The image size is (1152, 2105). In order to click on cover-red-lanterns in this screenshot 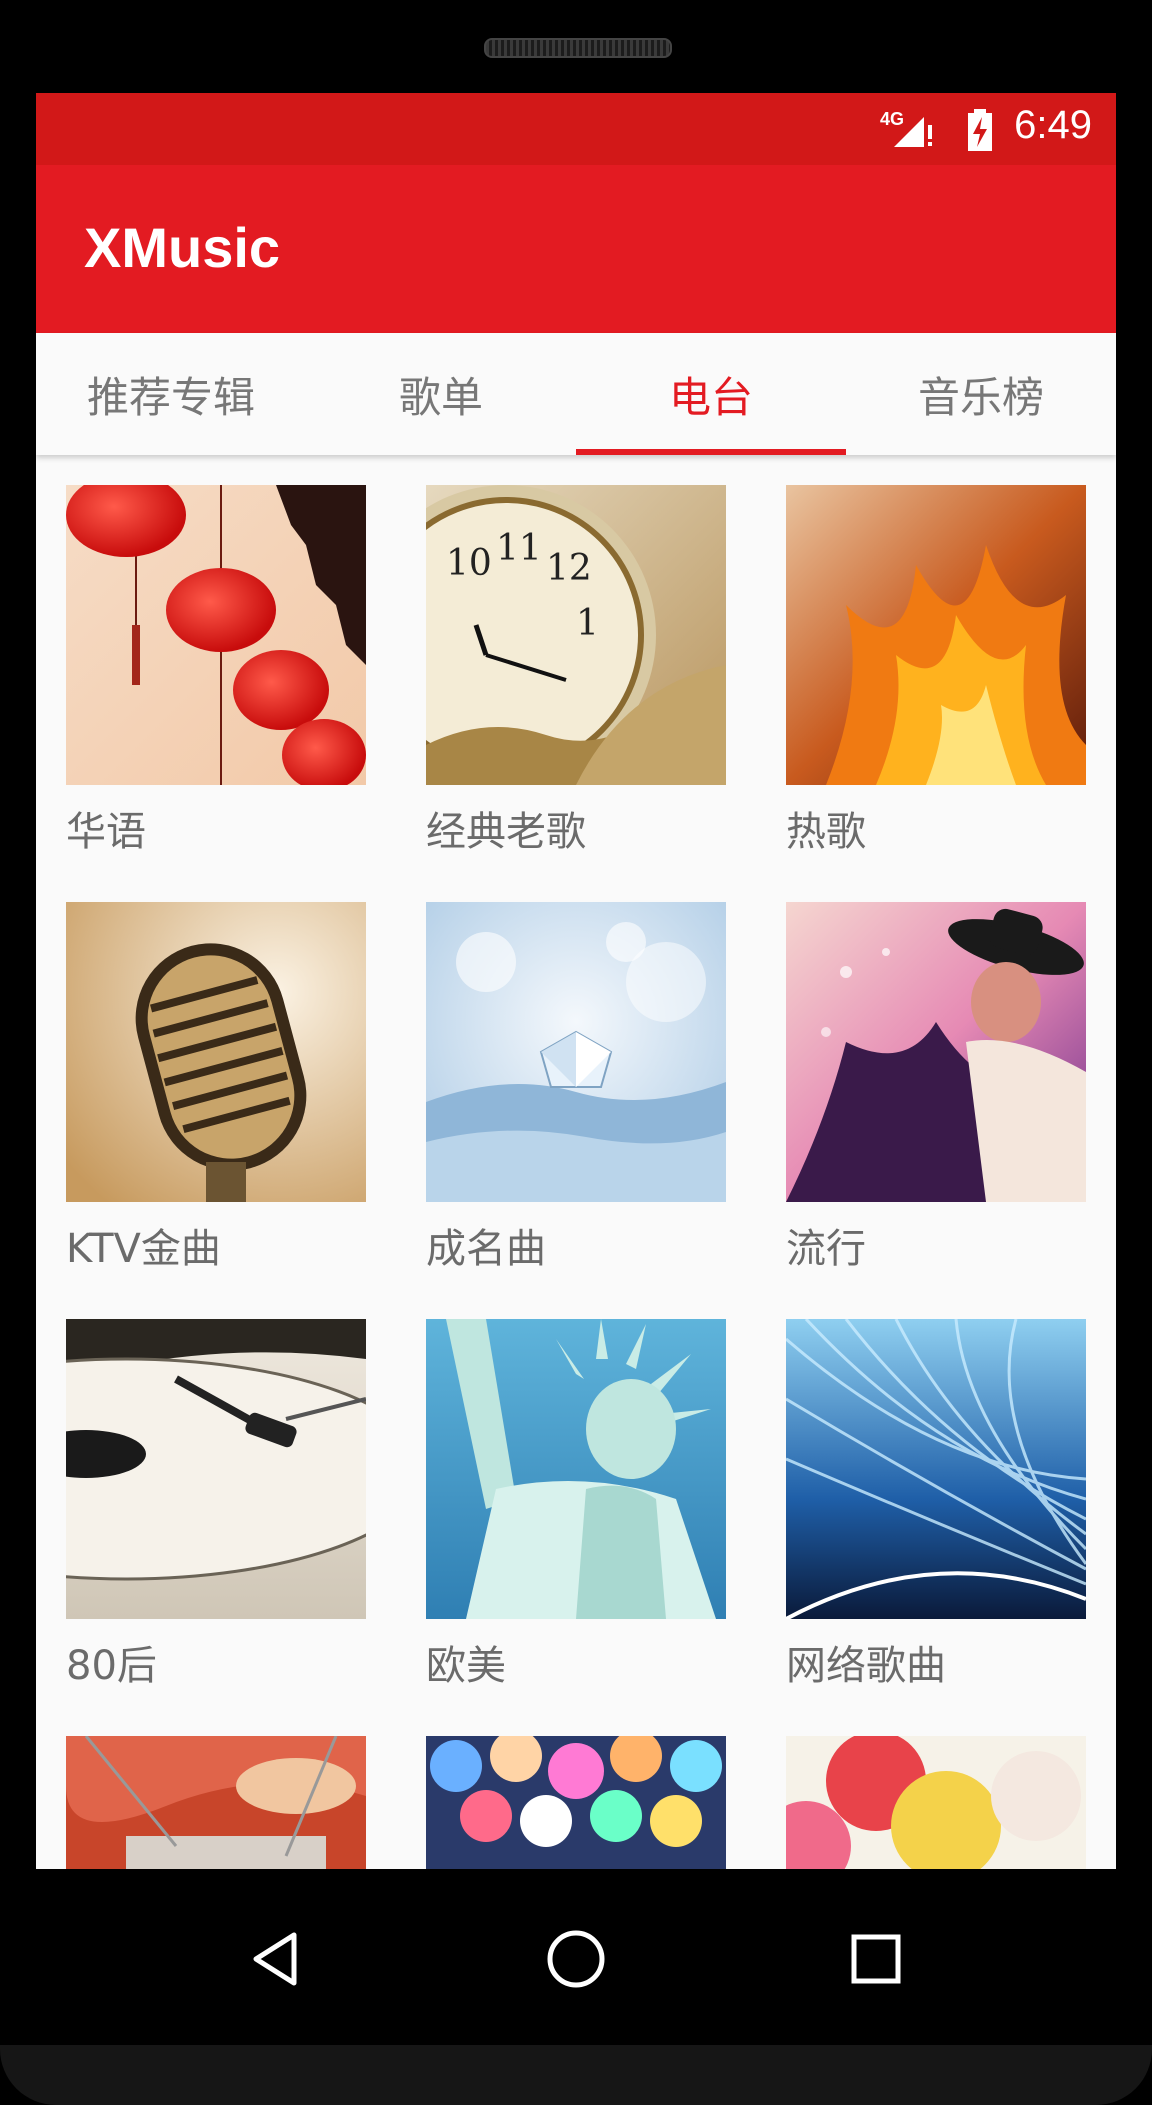, I will do `click(216, 635)`.